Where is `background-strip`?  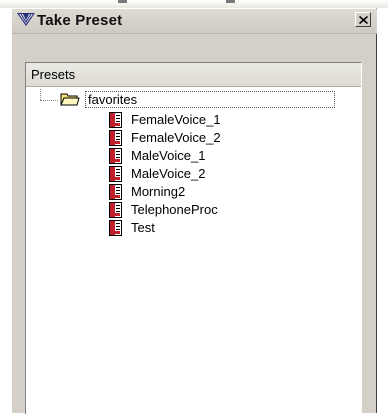
background-strip is located at coordinates (194, 4).